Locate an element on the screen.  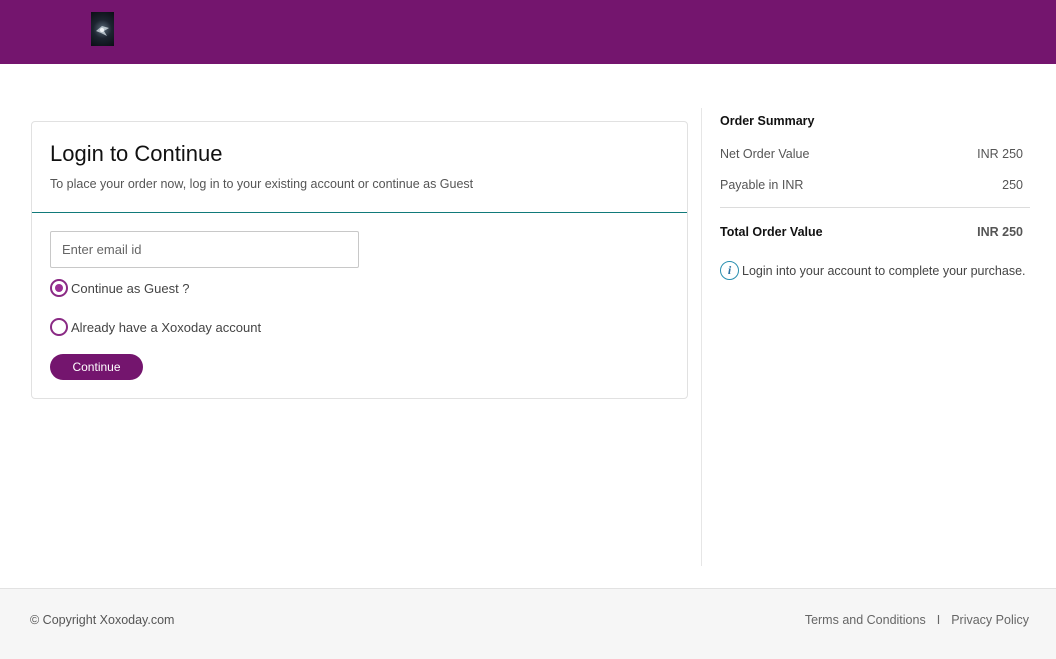
net-order-value-row: Net Order Value INR 250 is located at coordinates (875, 154).